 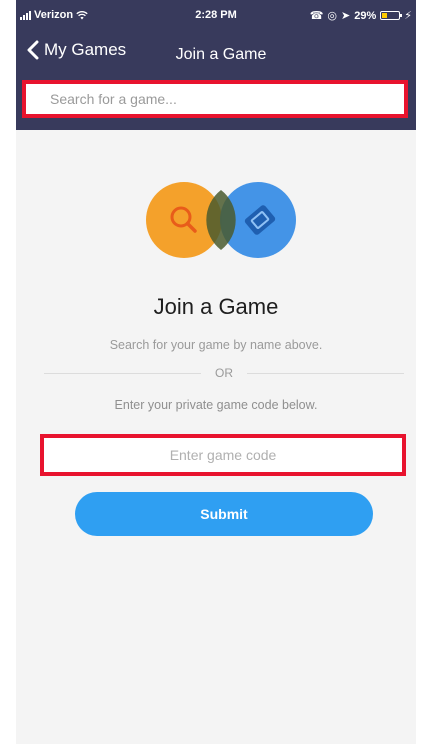 What do you see at coordinates (216, 17) in the screenshot?
I see `status-bar: Verizon 2:28 PM ☎ ◎ ➤ 29% ⚡` at bounding box center [216, 17].